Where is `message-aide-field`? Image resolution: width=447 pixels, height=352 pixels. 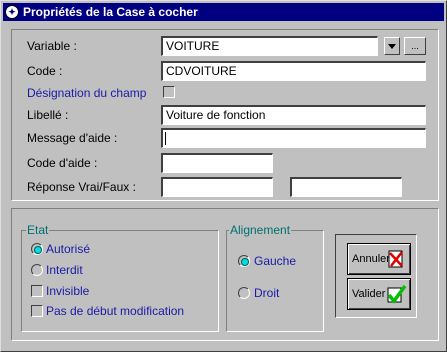 message-aide-field is located at coordinates (293, 138).